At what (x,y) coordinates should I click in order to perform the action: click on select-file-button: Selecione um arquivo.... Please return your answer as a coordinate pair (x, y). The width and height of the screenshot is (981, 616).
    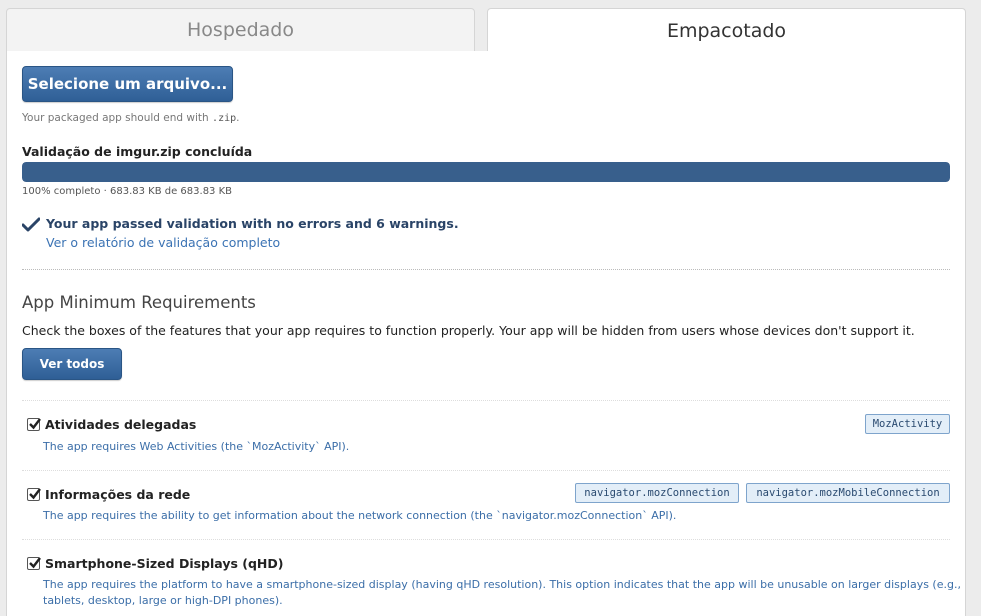
    Looking at the image, I should click on (127, 84).